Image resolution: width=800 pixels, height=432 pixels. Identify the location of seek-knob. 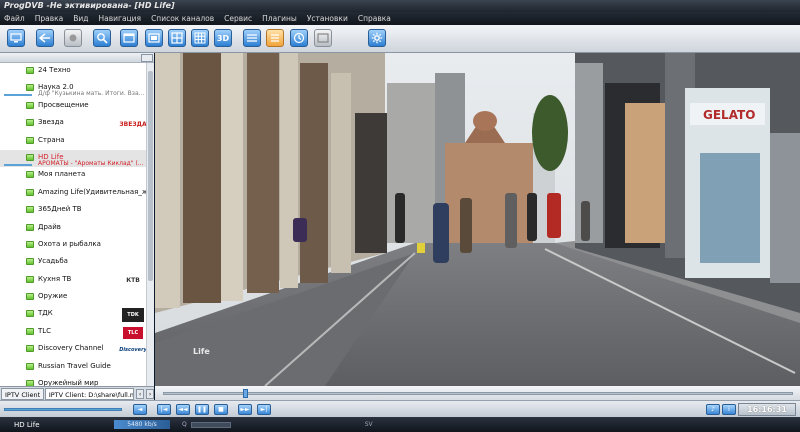
(245, 393).